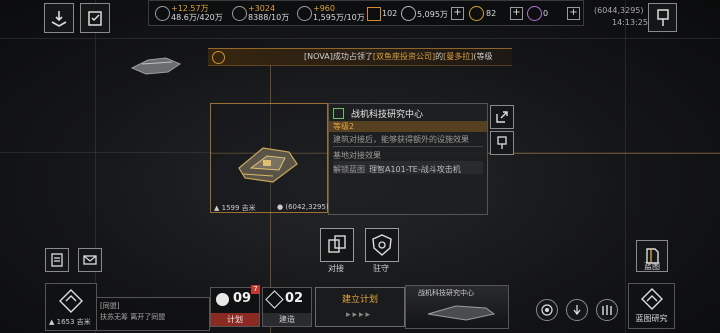 This screenshot has width=720, height=333. I want to click on notice-mid: 的, so click(439, 56).